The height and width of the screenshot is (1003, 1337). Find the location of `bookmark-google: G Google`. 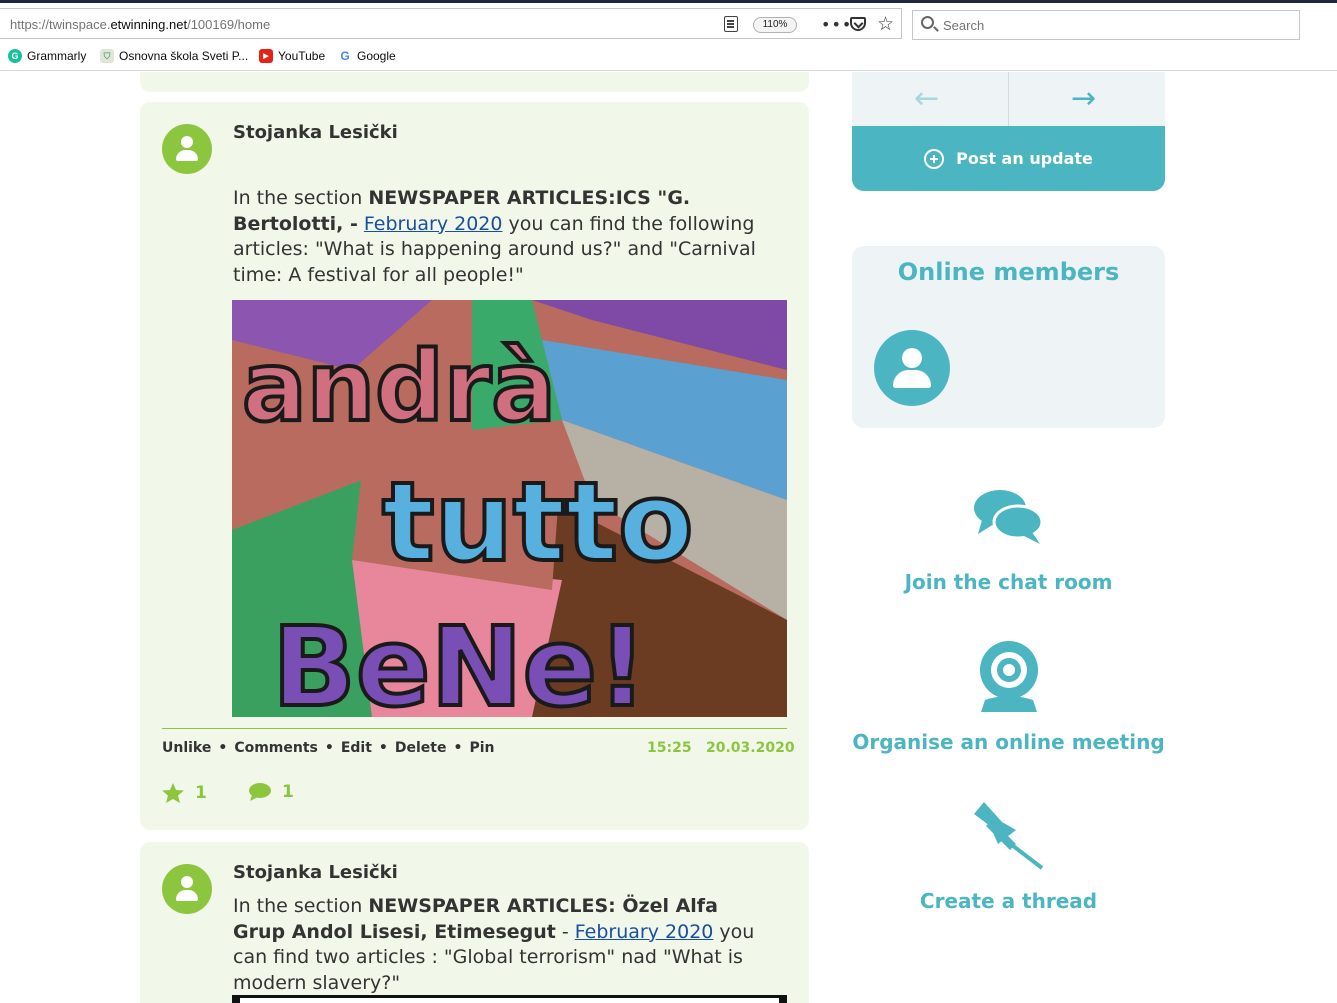

bookmark-google: G Google is located at coordinates (367, 56).